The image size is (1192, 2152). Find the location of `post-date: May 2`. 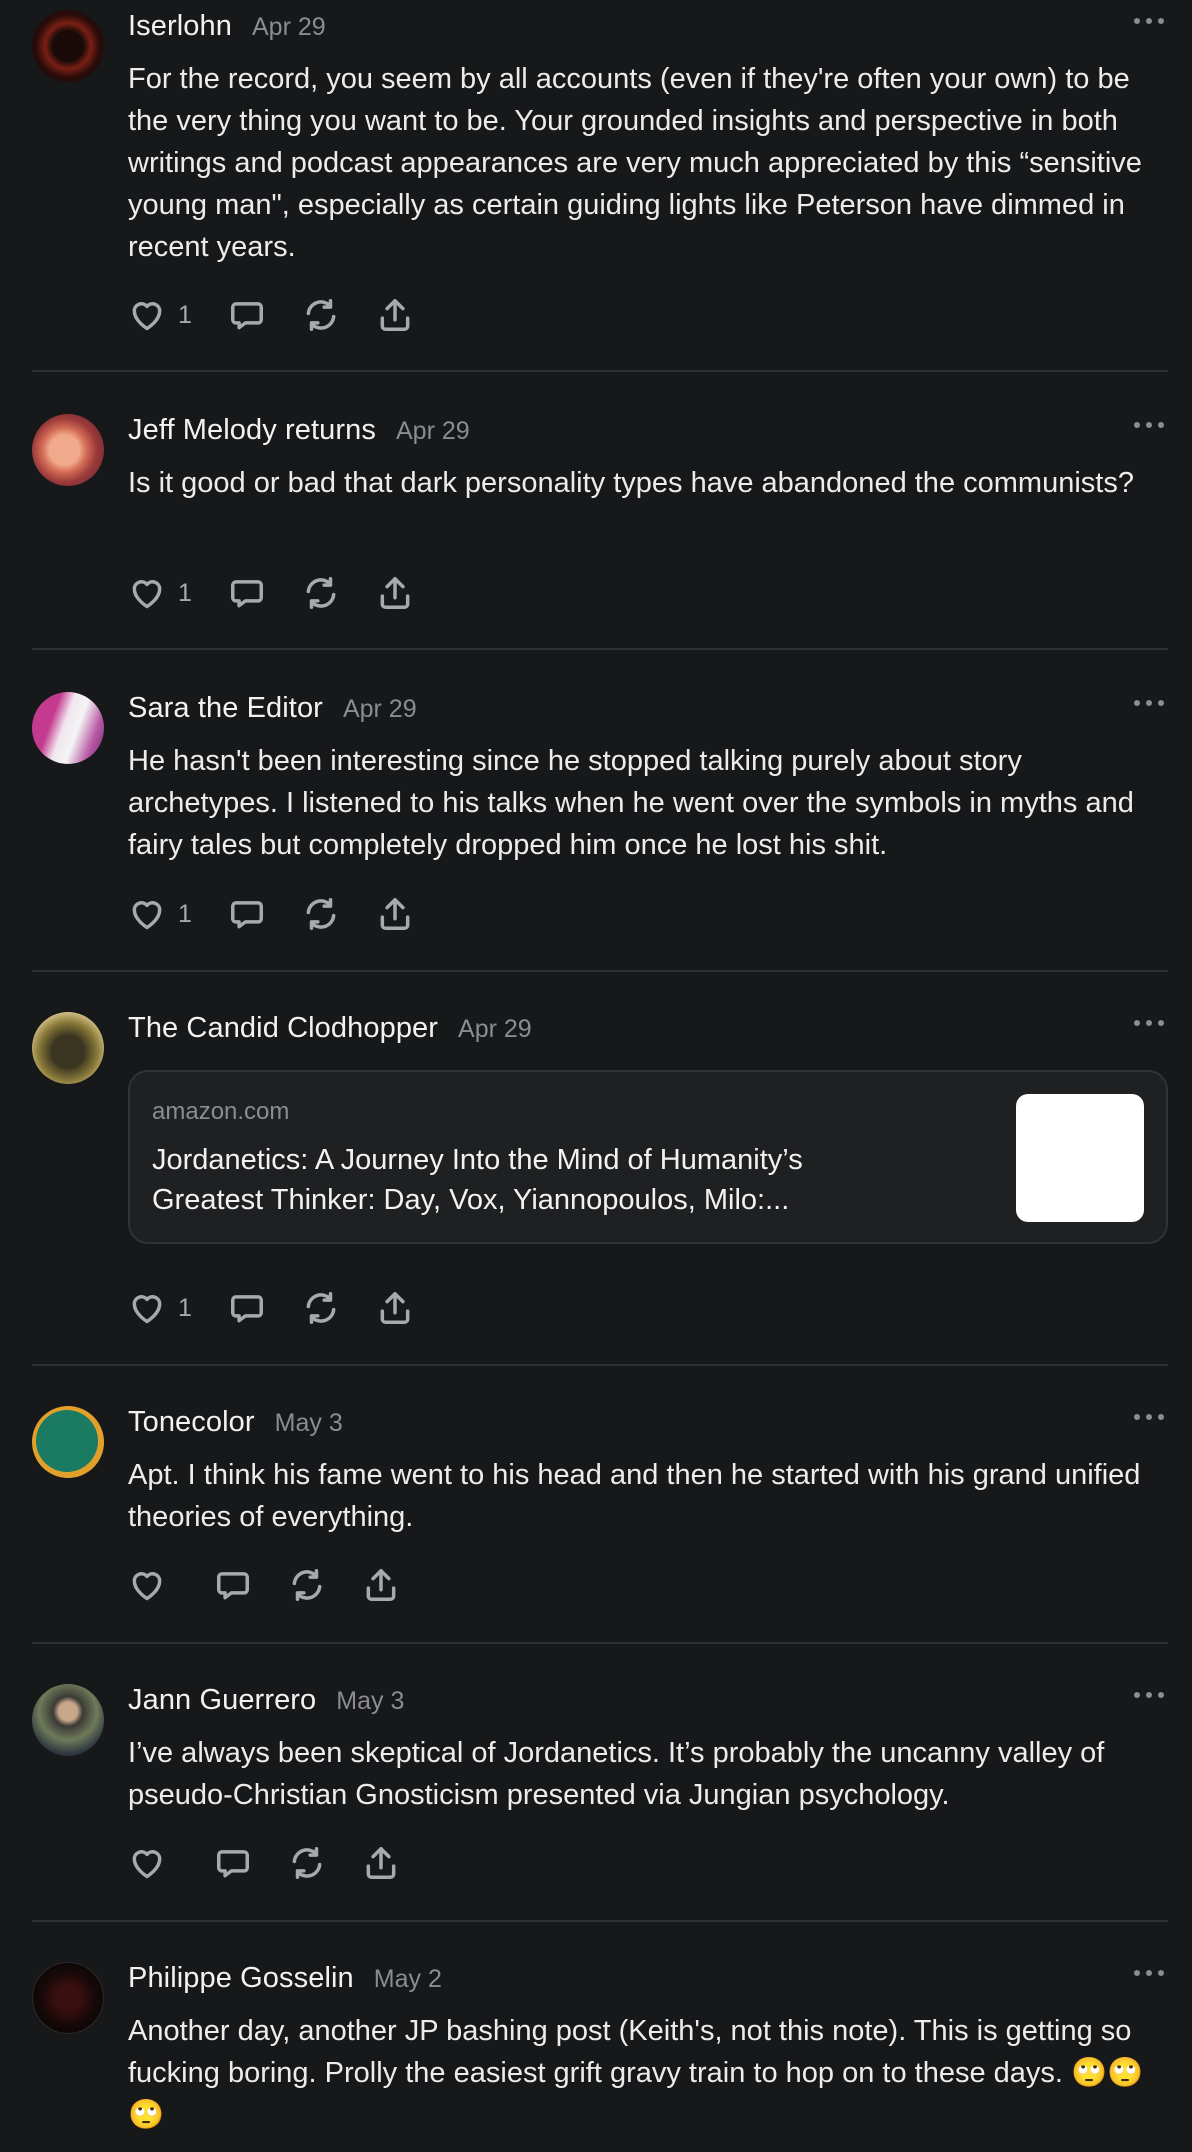

post-date: May 2 is located at coordinates (408, 1979).